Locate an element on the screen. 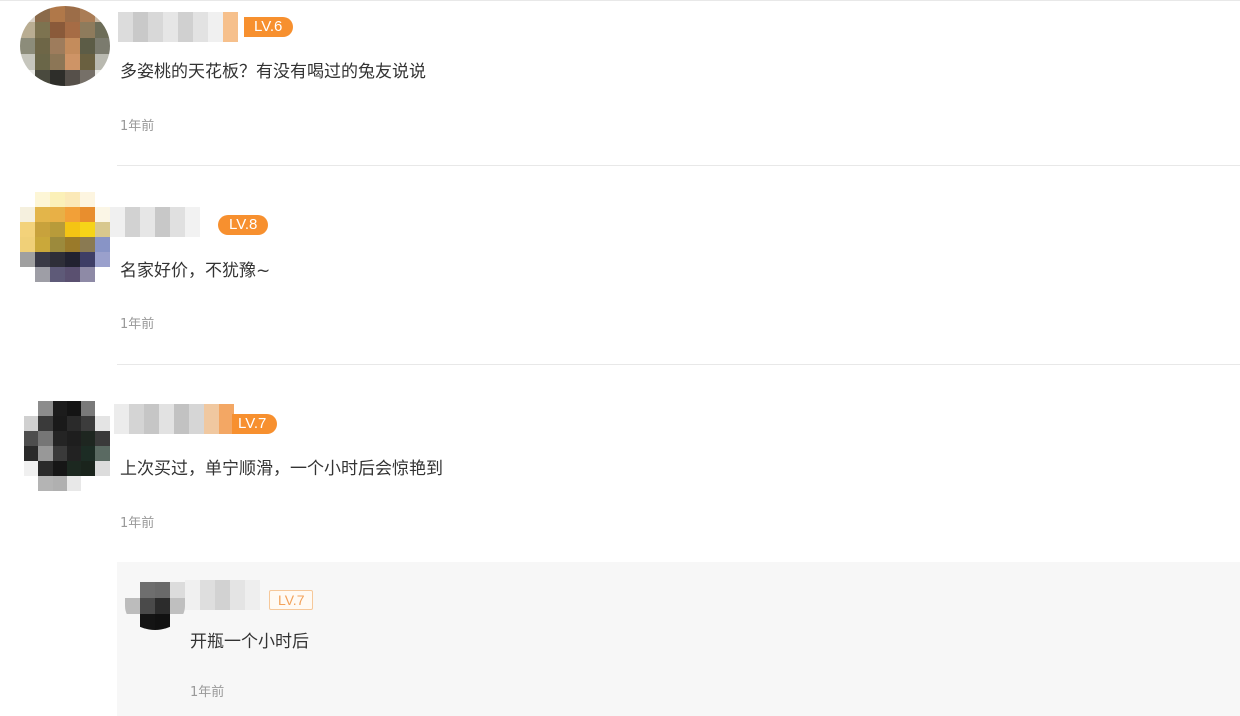  comment-text: 名家好价，不犹豫~ is located at coordinates (195, 271).